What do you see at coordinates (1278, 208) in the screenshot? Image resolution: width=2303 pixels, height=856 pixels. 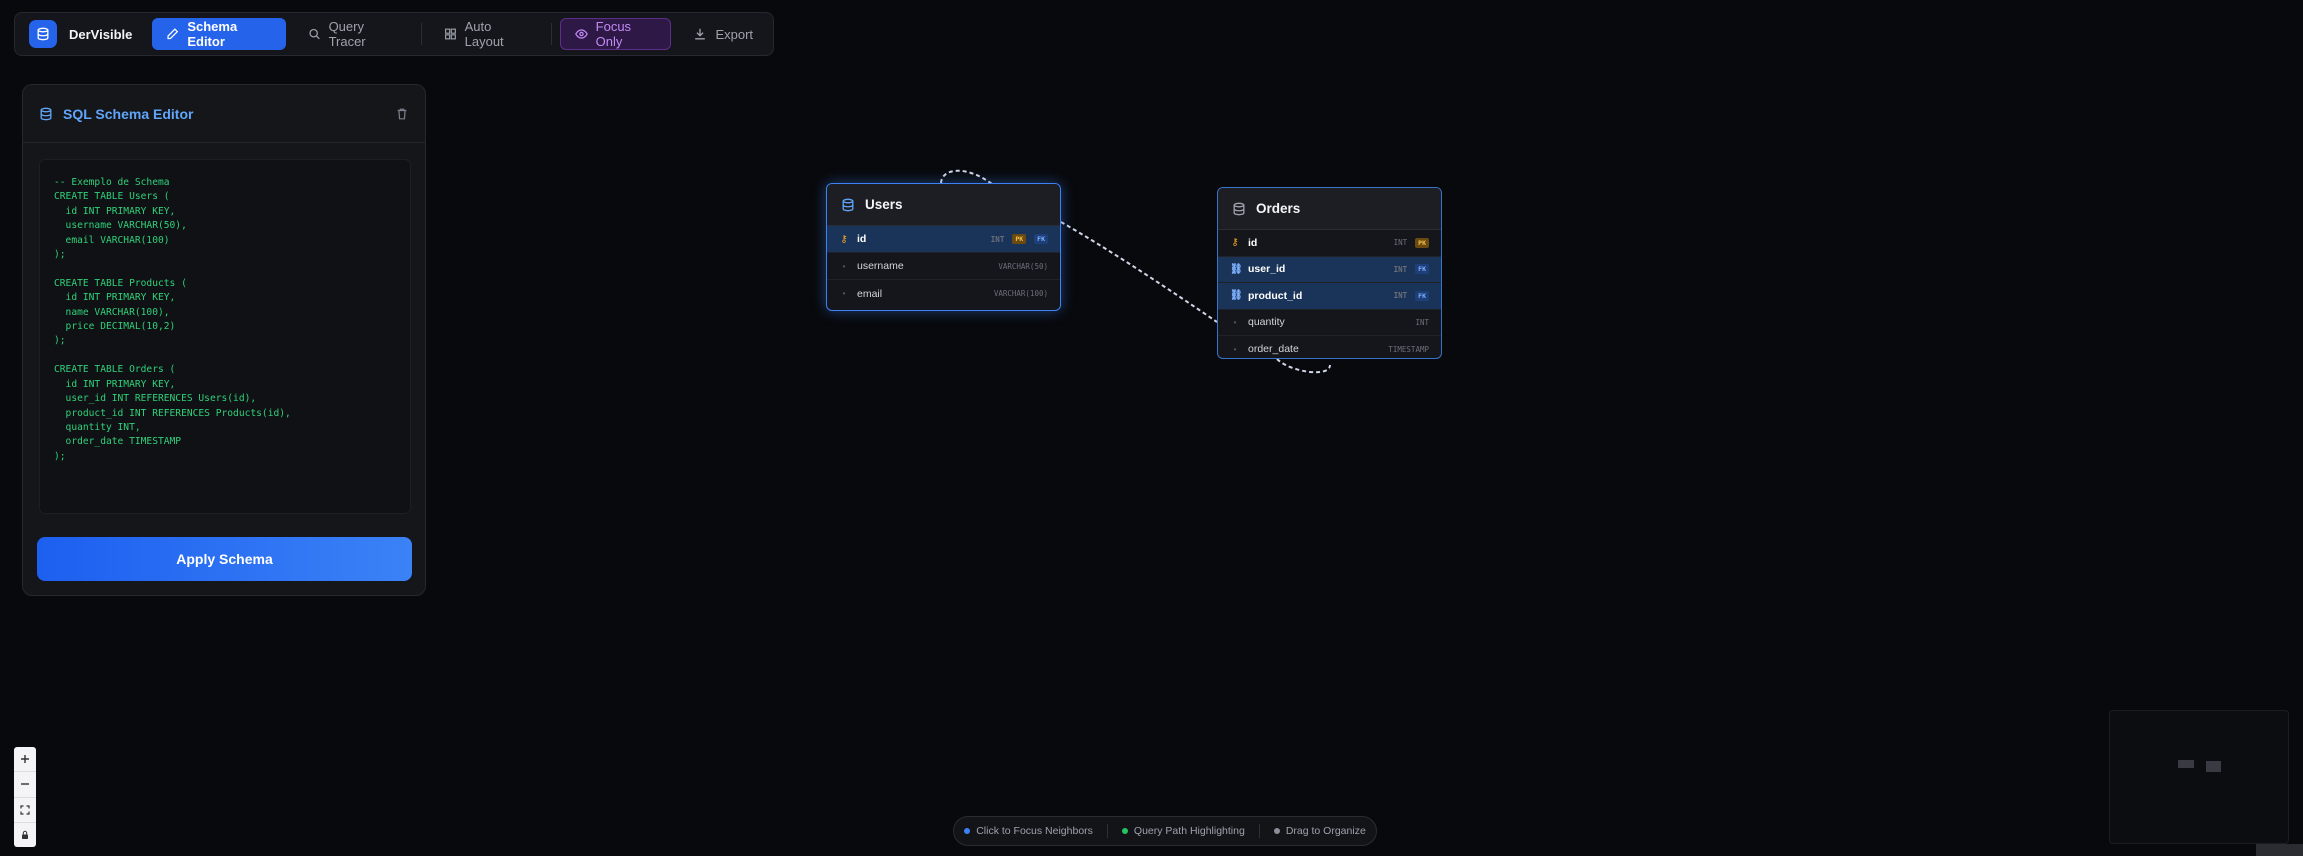 I see `table-title: Orders` at bounding box center [1278, 208].